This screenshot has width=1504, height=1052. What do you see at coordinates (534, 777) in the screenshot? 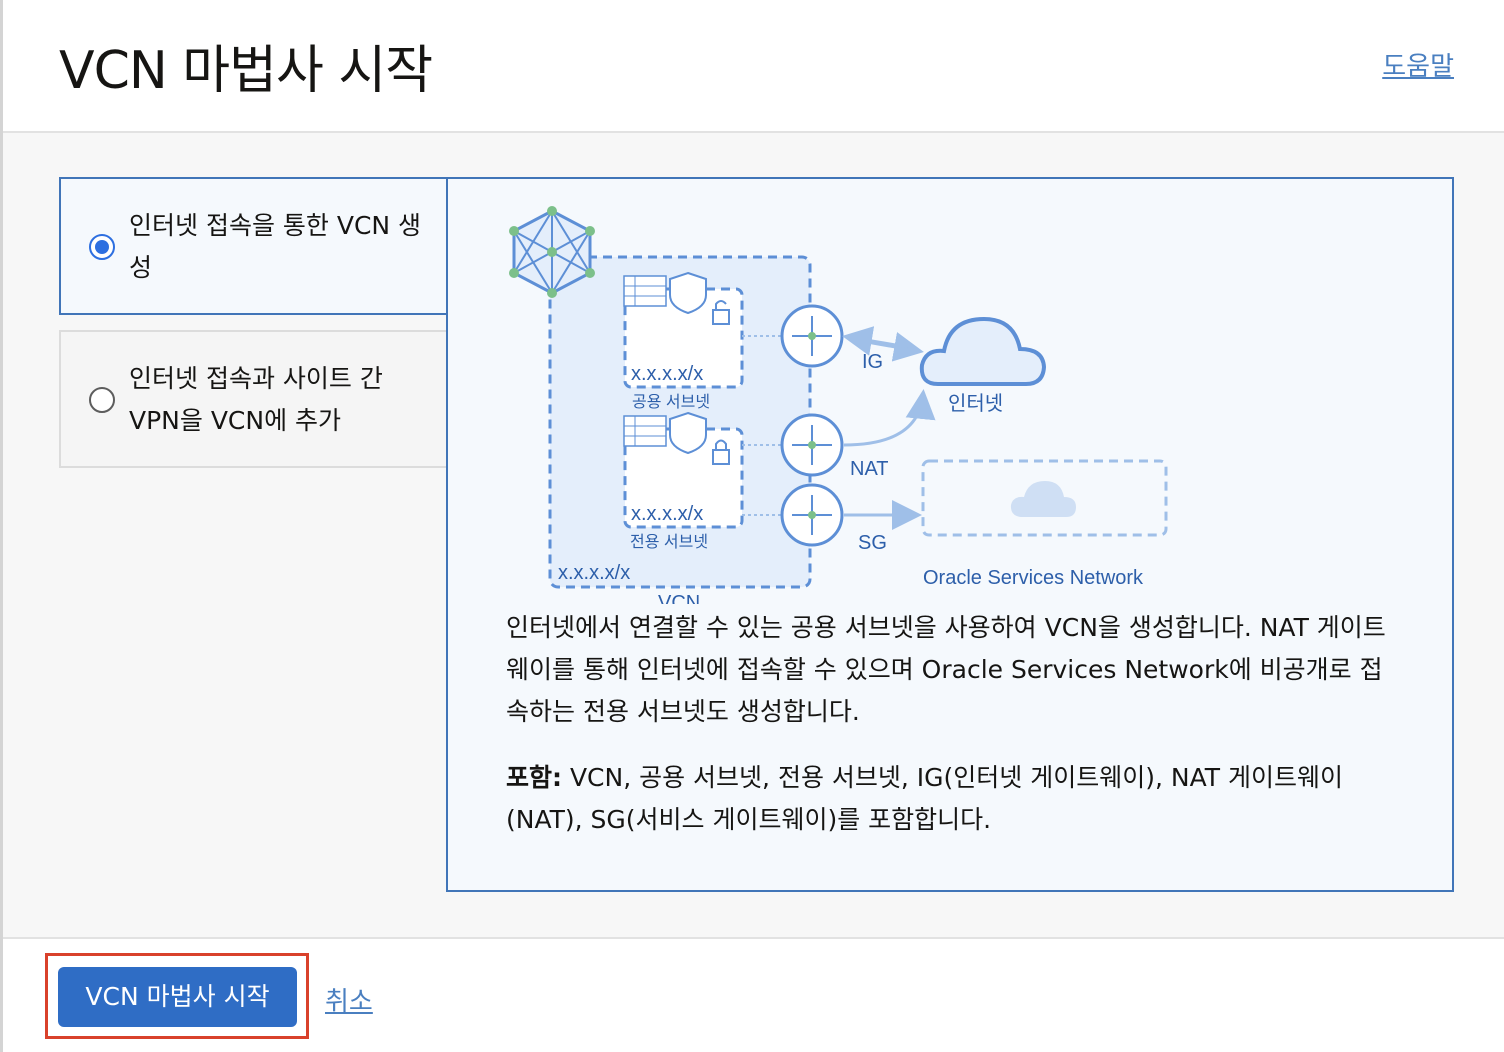
I see `includes-label: 포함:` at bounding box center [534, 777].